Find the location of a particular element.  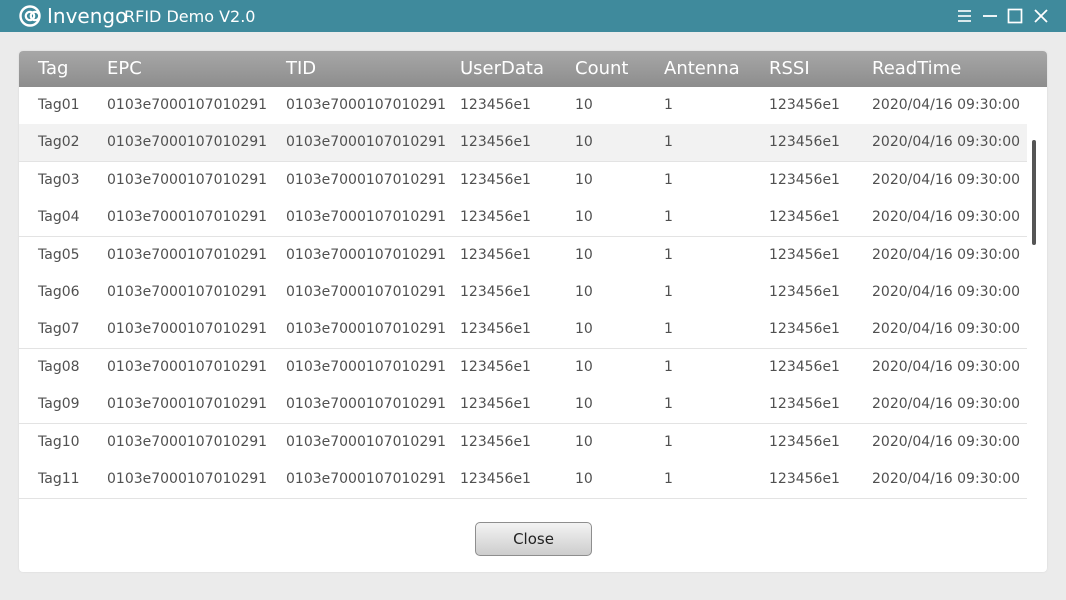

column-header-count: Count is located at coordinates (601, 69).